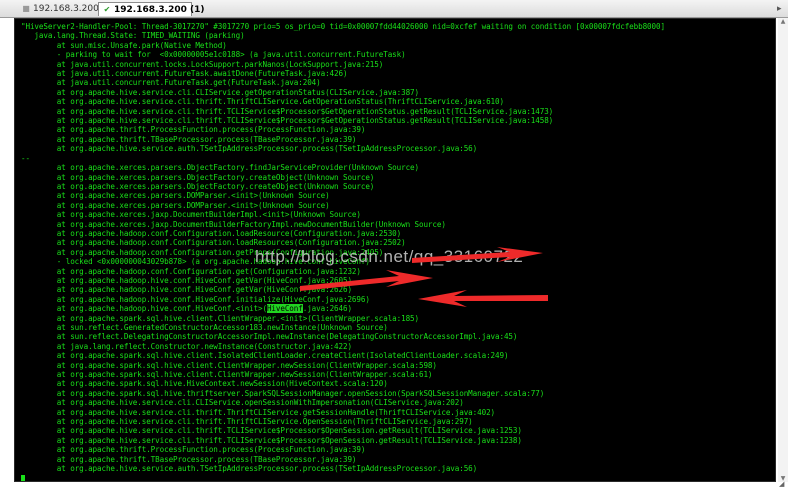 The width and height of the screenshot is (788, 490). What do you see at coordinates (107, 9) in the screenshot?
I see `check-icon: ✔` at bounding box center [107, 9].